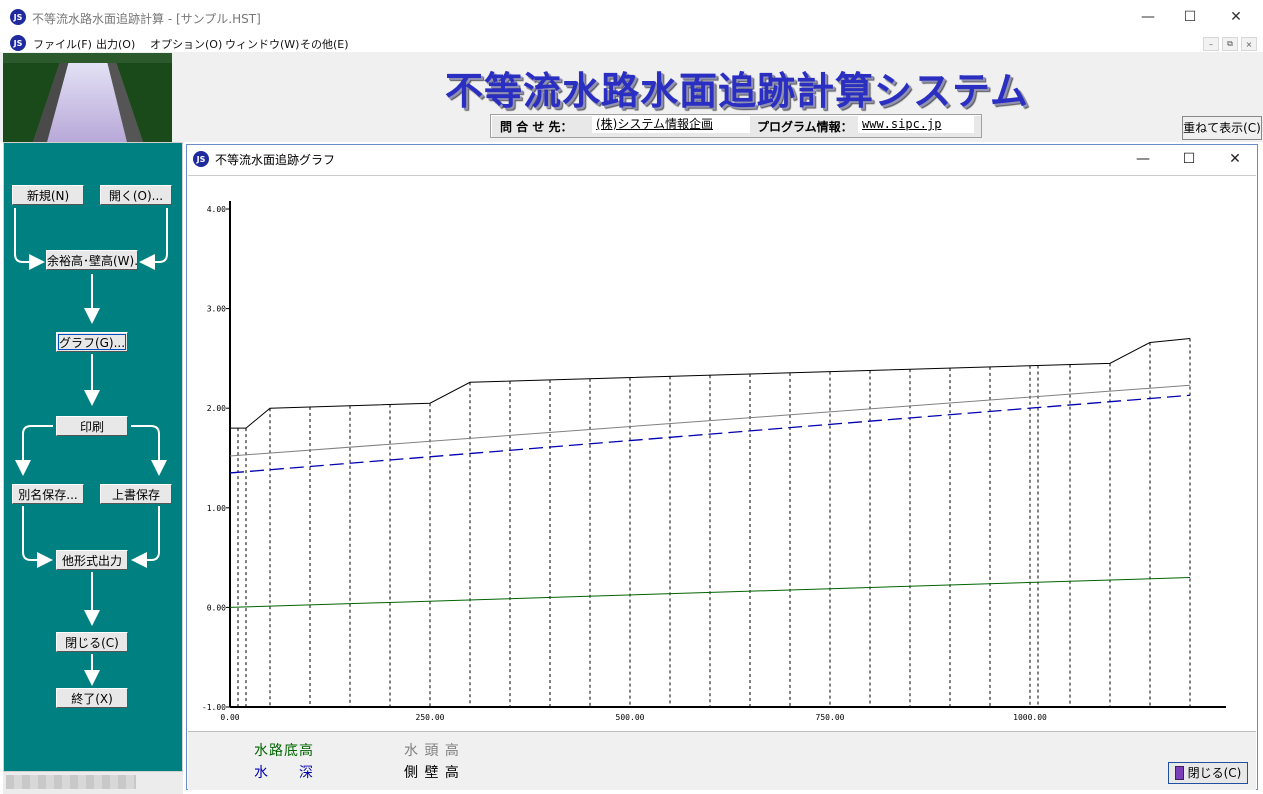  What do you see at coordinates (214, 707) in the screenshot?
I see `y-tick-label: -1.00` at bounding box center [214, 707].